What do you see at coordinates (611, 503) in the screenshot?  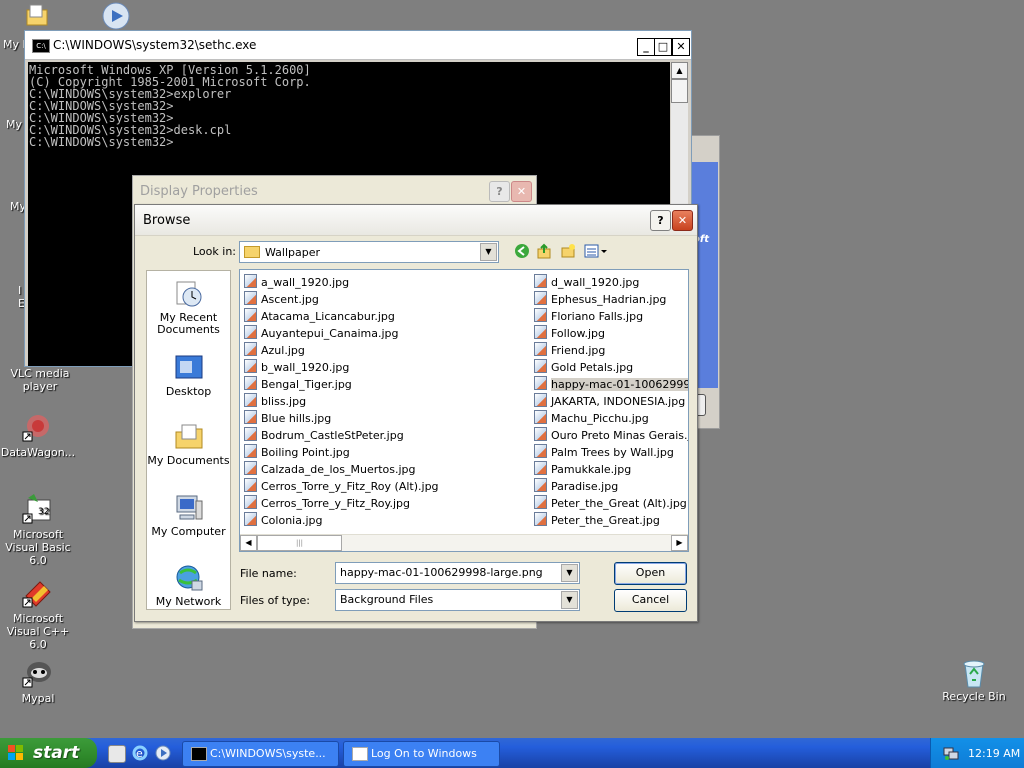 I see `file-item: Peter_the_Great (Alt).jpg` at bounding box center [611, 503].